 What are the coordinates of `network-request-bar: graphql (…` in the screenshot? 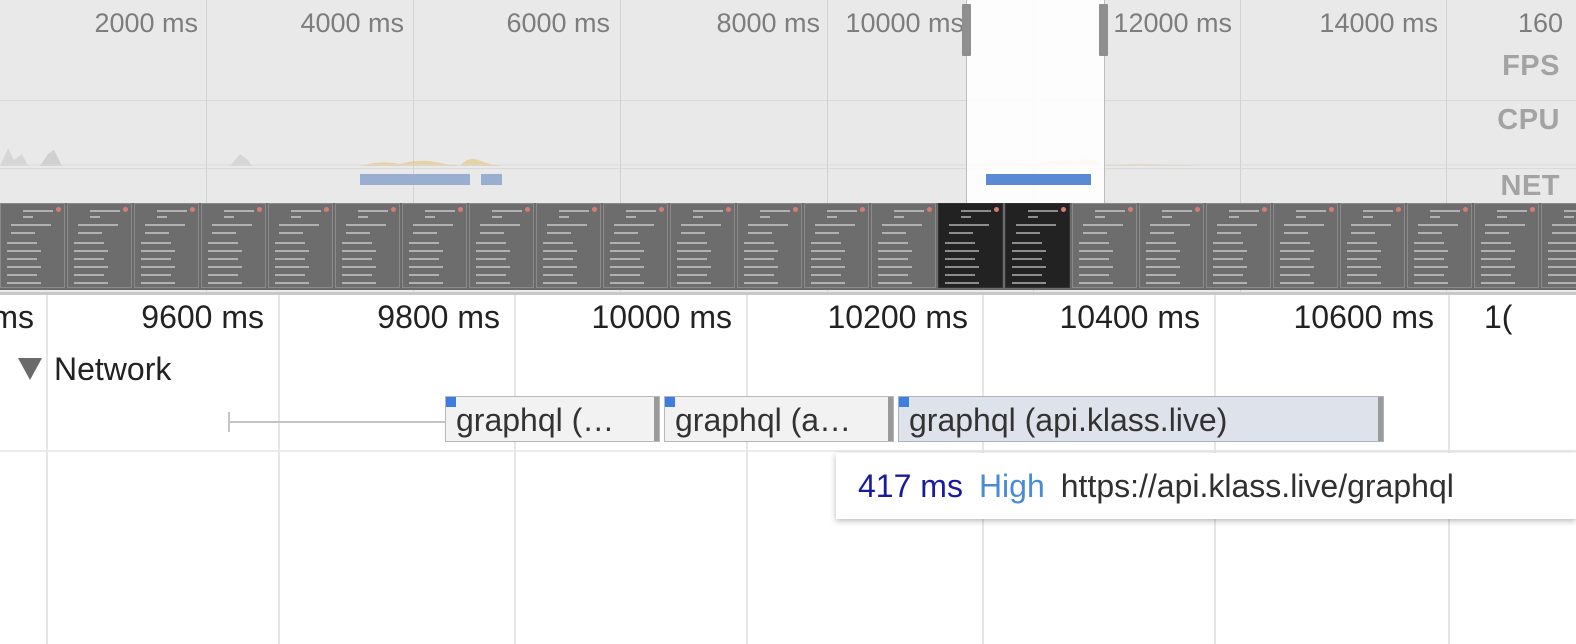 It's located at (552, 419).